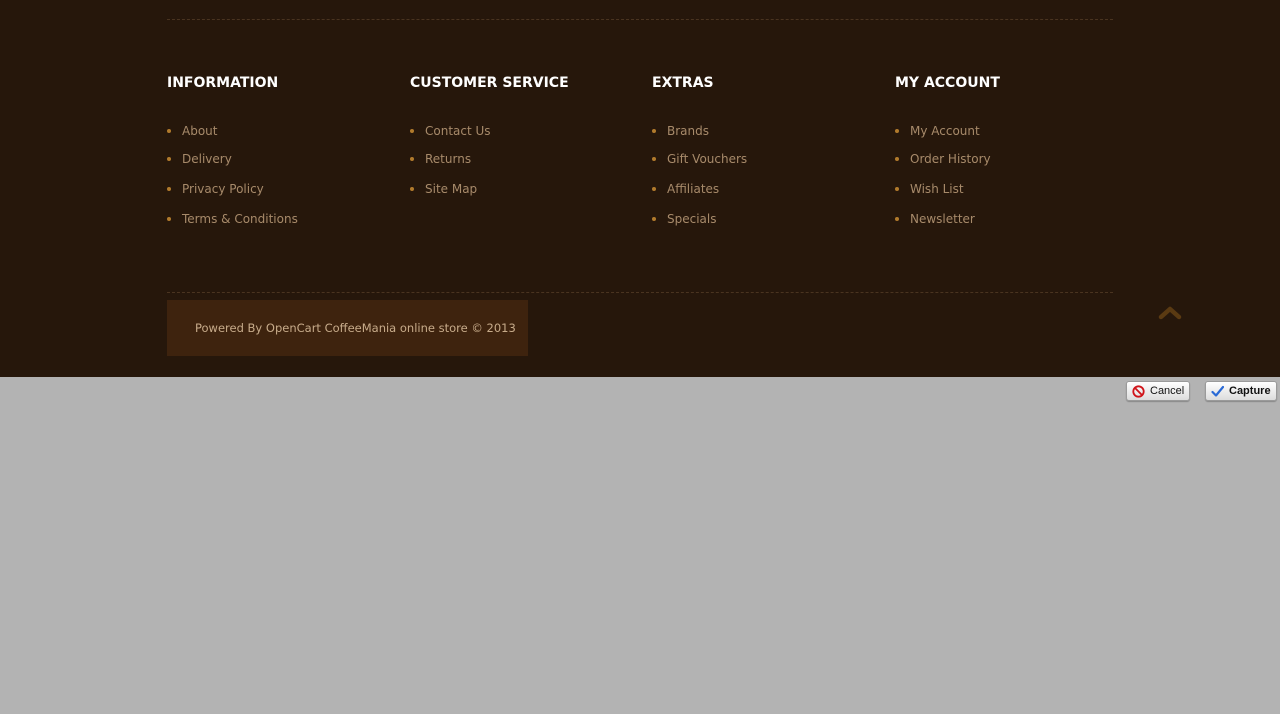 The image size is (1280, 714). What do you see at coordinates (942, 219) in the screenshot?
I see `link-newsletter: Newsletter` at bounding box center [942, 219].